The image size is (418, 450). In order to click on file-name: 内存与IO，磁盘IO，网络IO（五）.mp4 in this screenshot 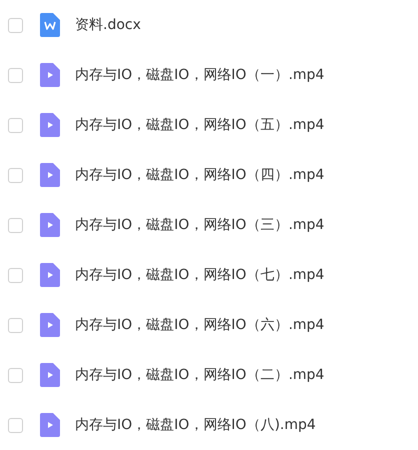, I will do `click(199, 125)`.